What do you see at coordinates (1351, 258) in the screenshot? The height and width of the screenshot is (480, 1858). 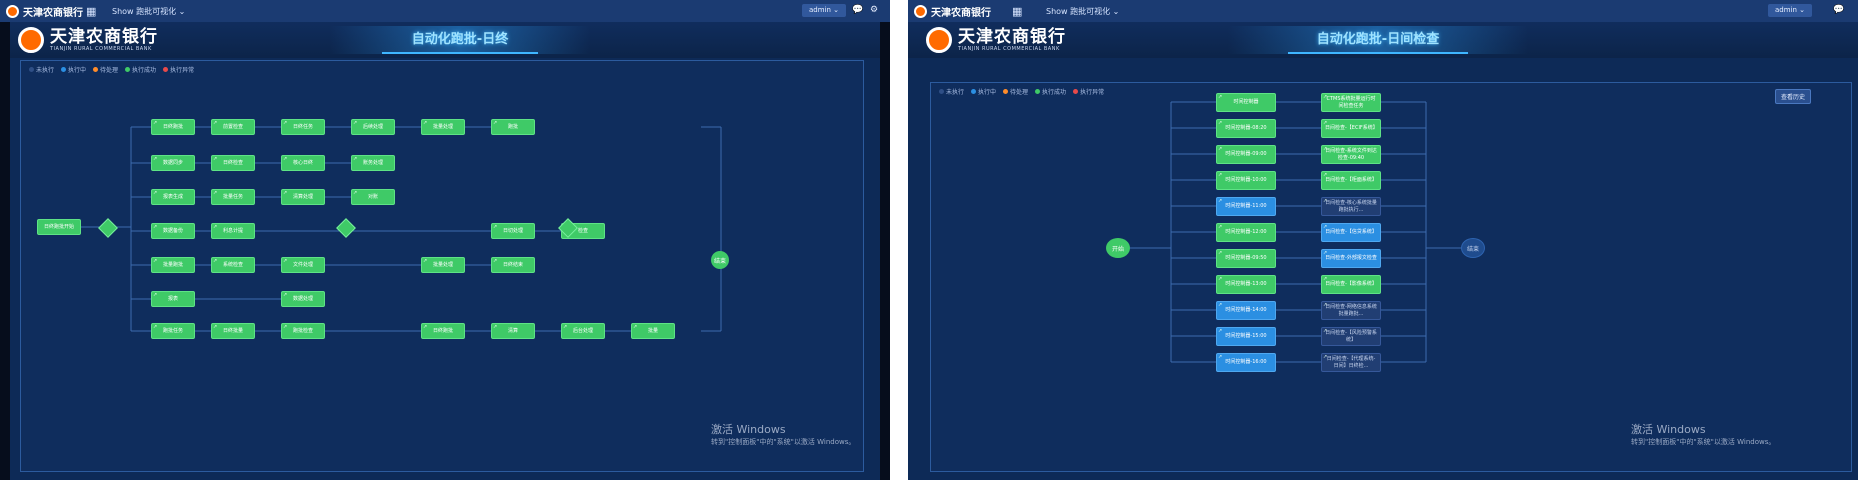 I see `check-node: 日间检查-外部报文检查 ↗` at bounding box center [1351, 258].